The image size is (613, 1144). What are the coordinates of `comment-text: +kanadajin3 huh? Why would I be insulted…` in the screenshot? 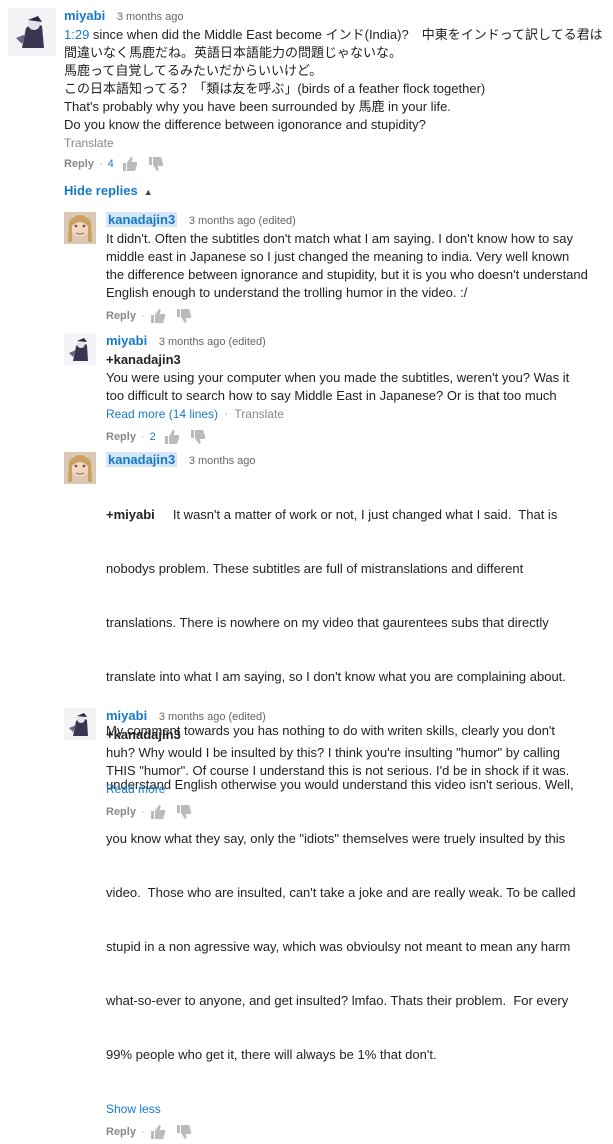 It's located at (356, 753).